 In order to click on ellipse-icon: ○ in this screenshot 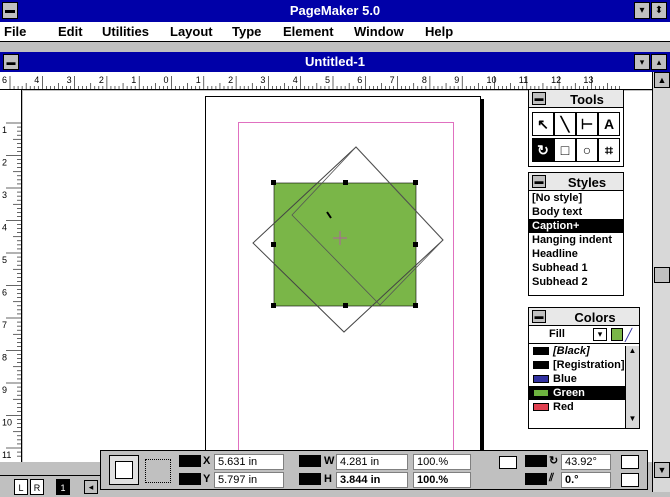, I will do `click(587, 150)`.